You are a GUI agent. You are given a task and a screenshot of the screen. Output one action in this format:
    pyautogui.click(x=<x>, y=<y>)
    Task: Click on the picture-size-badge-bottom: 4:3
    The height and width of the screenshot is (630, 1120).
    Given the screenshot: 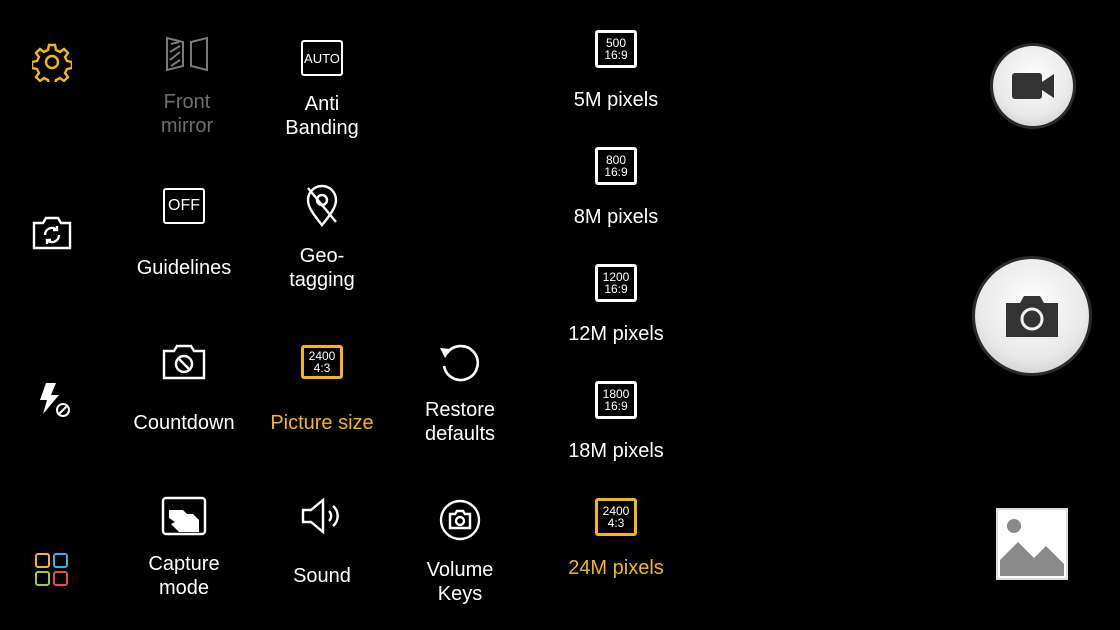 What is the action you would take?
    pyautogui.click(x=322, y=368)
    